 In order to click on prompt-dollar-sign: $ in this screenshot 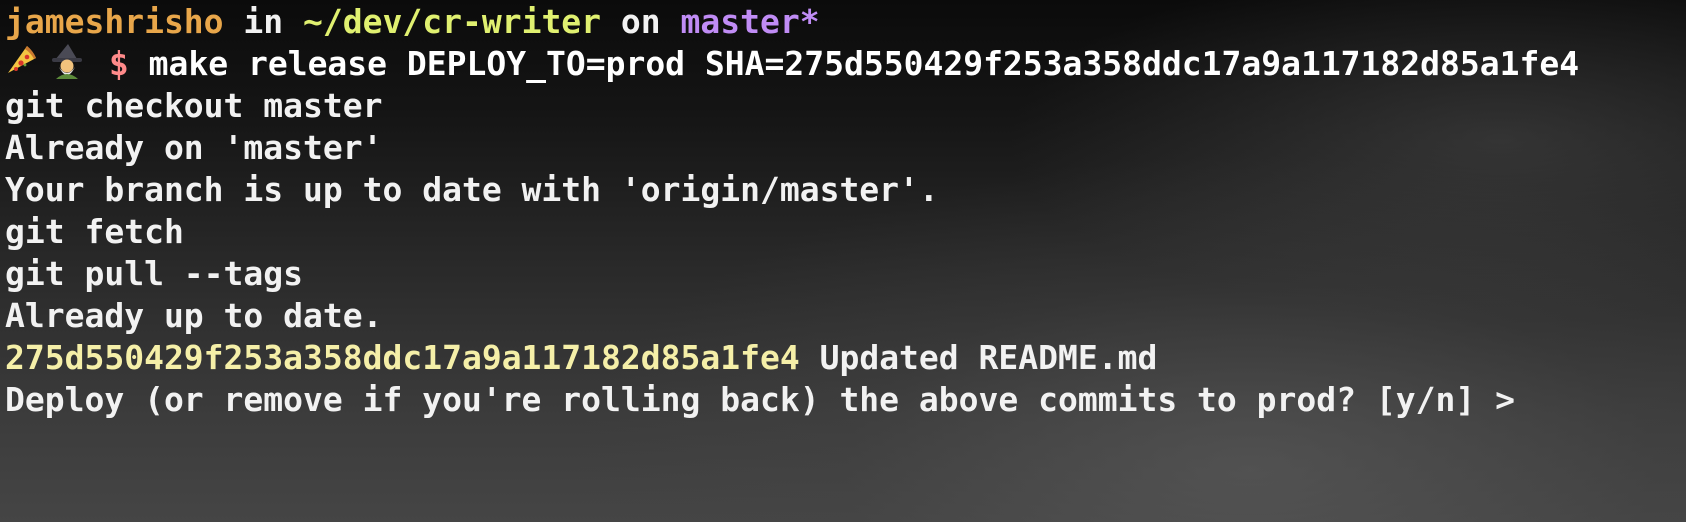, I will do `click(118, 63)`.